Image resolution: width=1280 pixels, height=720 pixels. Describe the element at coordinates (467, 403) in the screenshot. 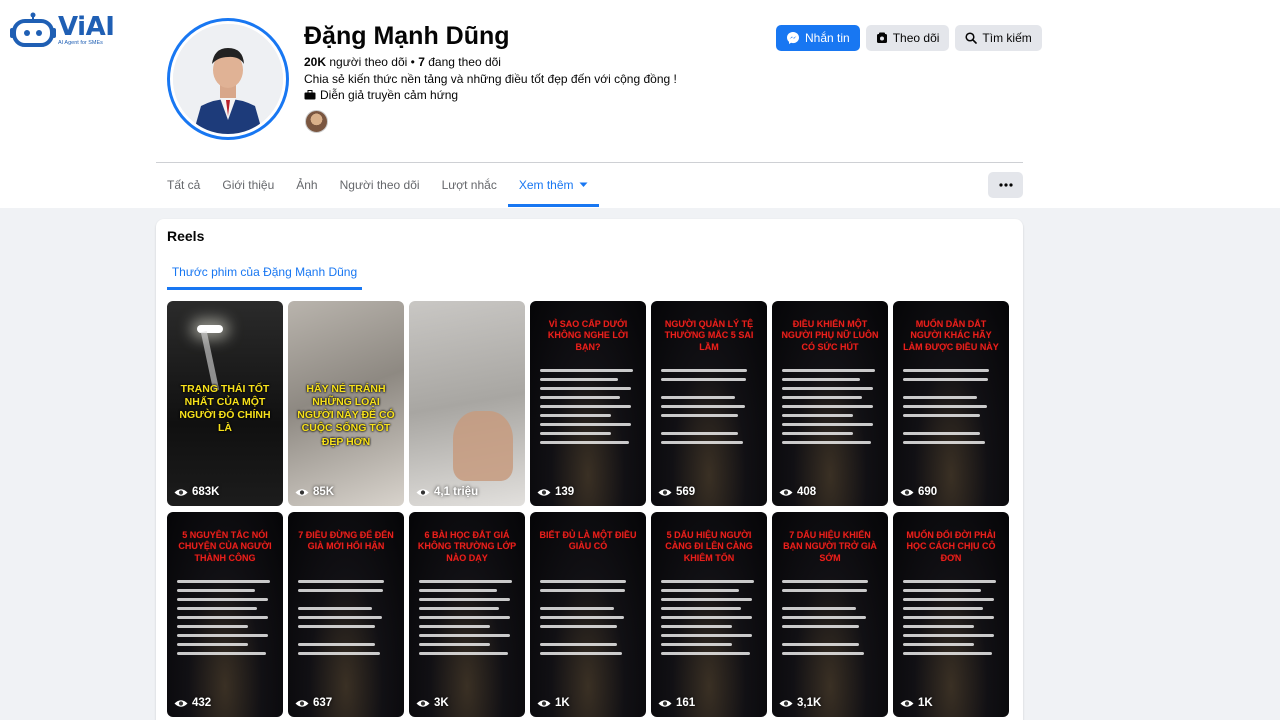

I see `reel-card: 4,1 triệu` at that location.